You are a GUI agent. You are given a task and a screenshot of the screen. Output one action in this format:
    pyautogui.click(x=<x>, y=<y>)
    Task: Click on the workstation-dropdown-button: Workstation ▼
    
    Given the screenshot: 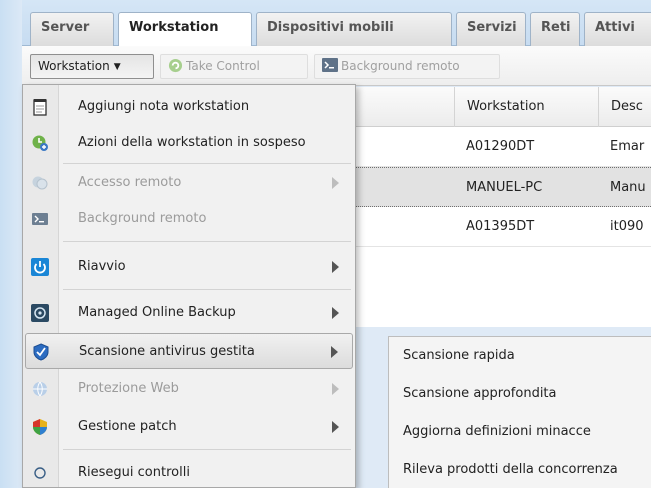 What is the action you would take?
    pyautogui.click(x=92, y=66)
    